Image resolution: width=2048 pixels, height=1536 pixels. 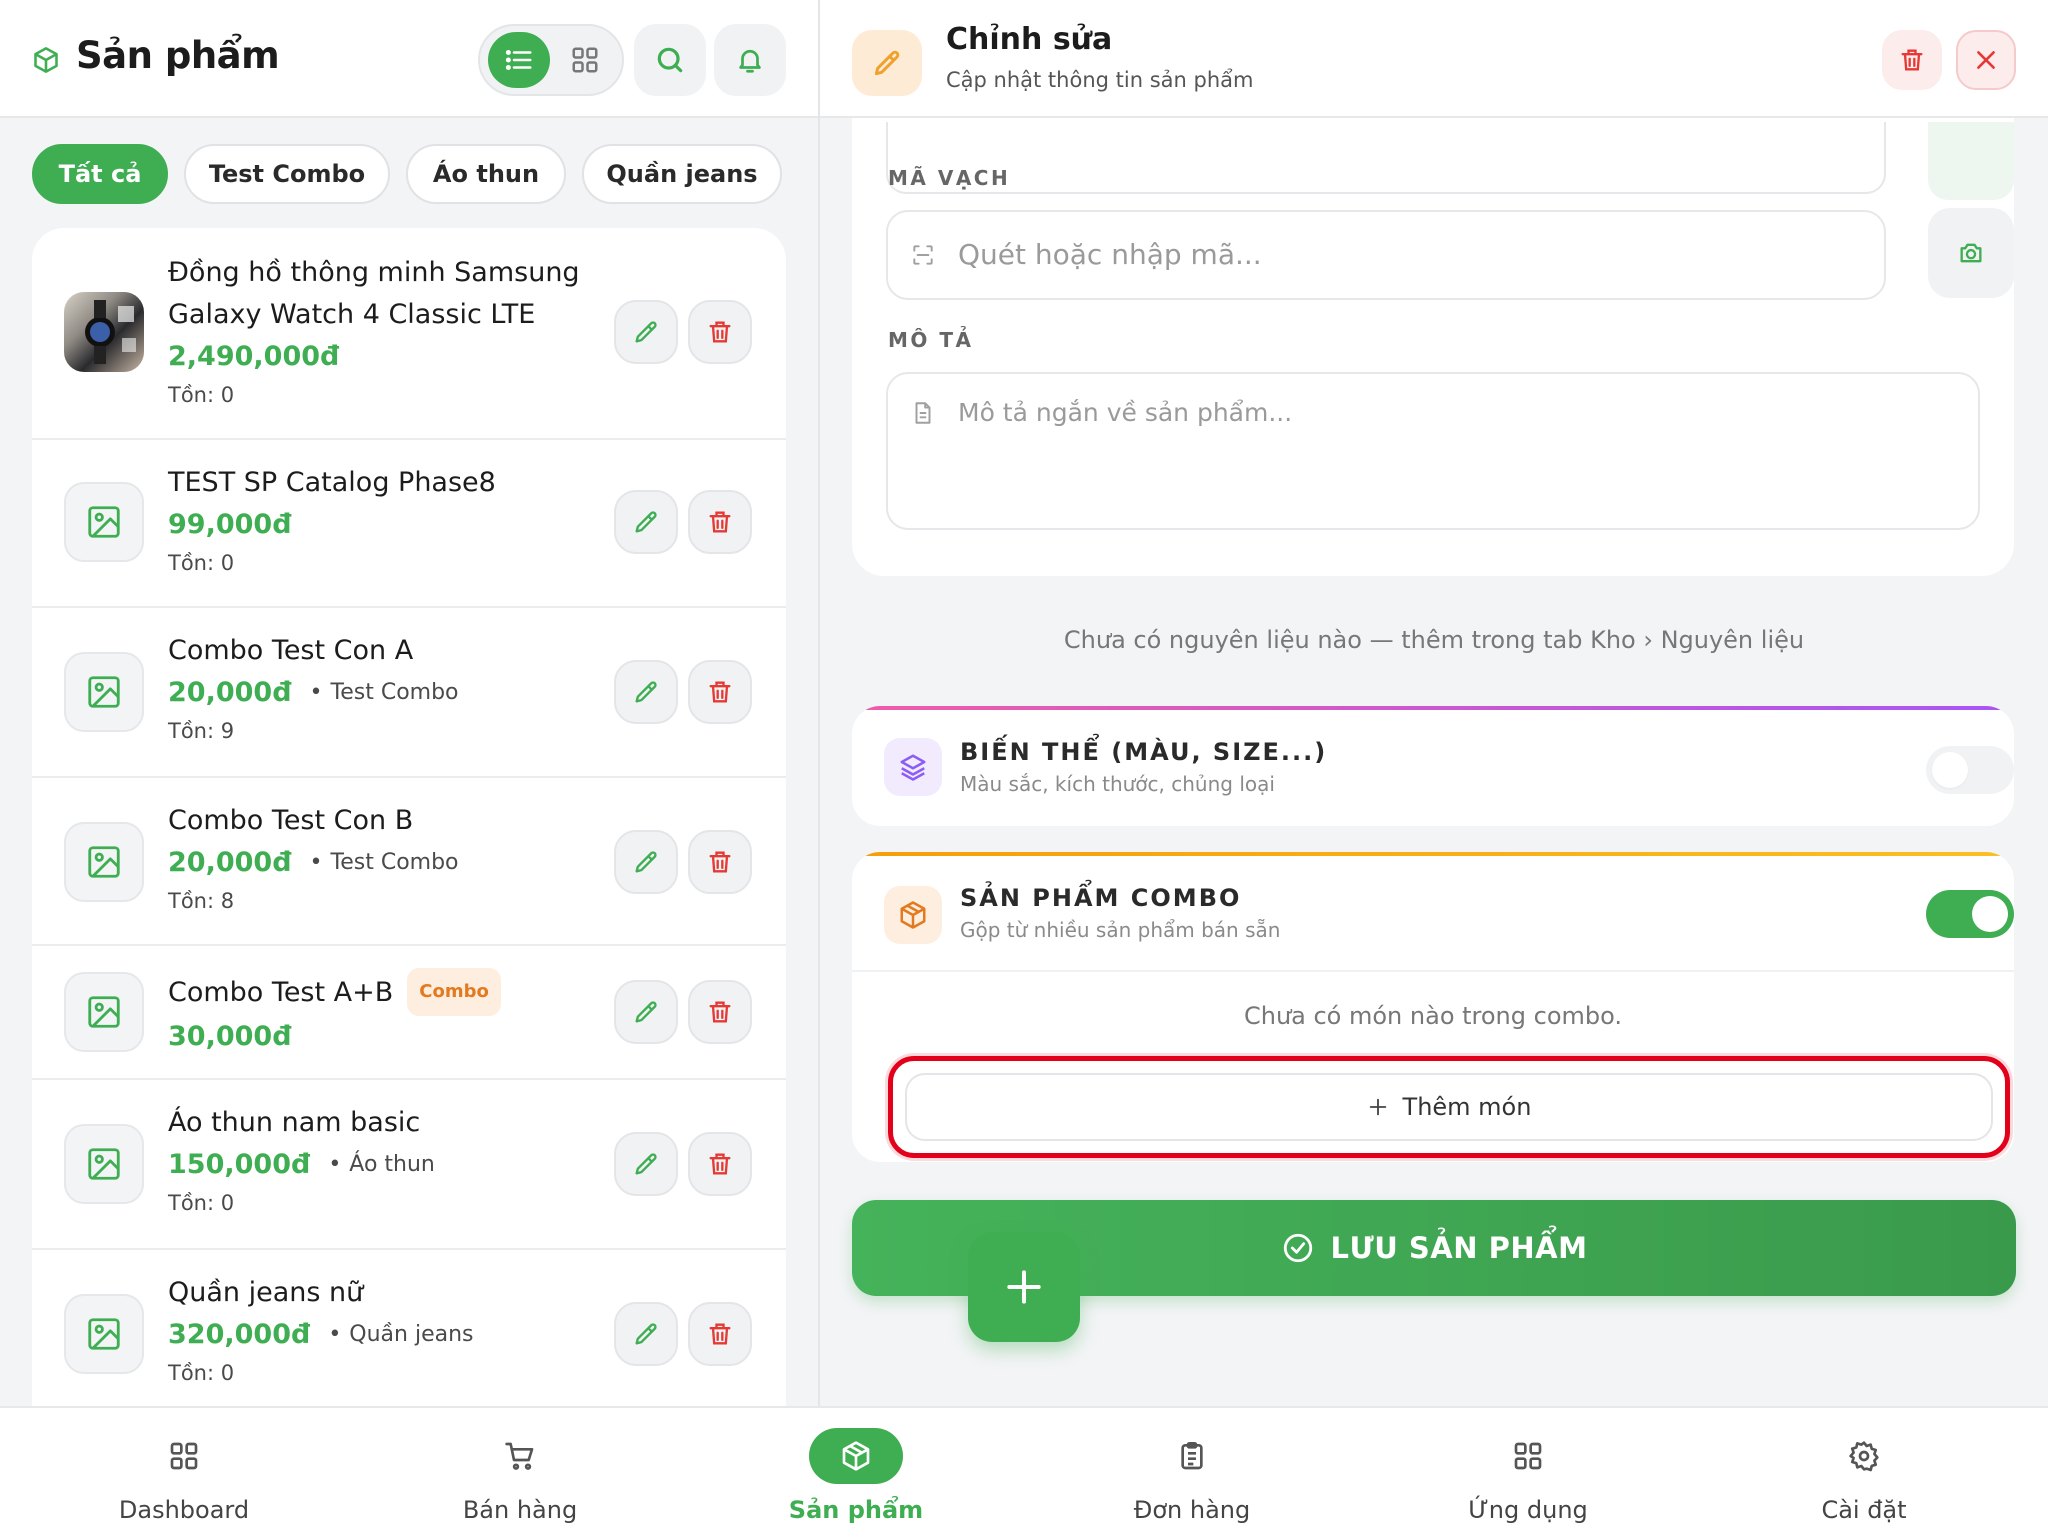 What do you see at coordinates (1971, 161) in the screenshot?
I see `previous-field-button` at bounding box center [1971, 161].